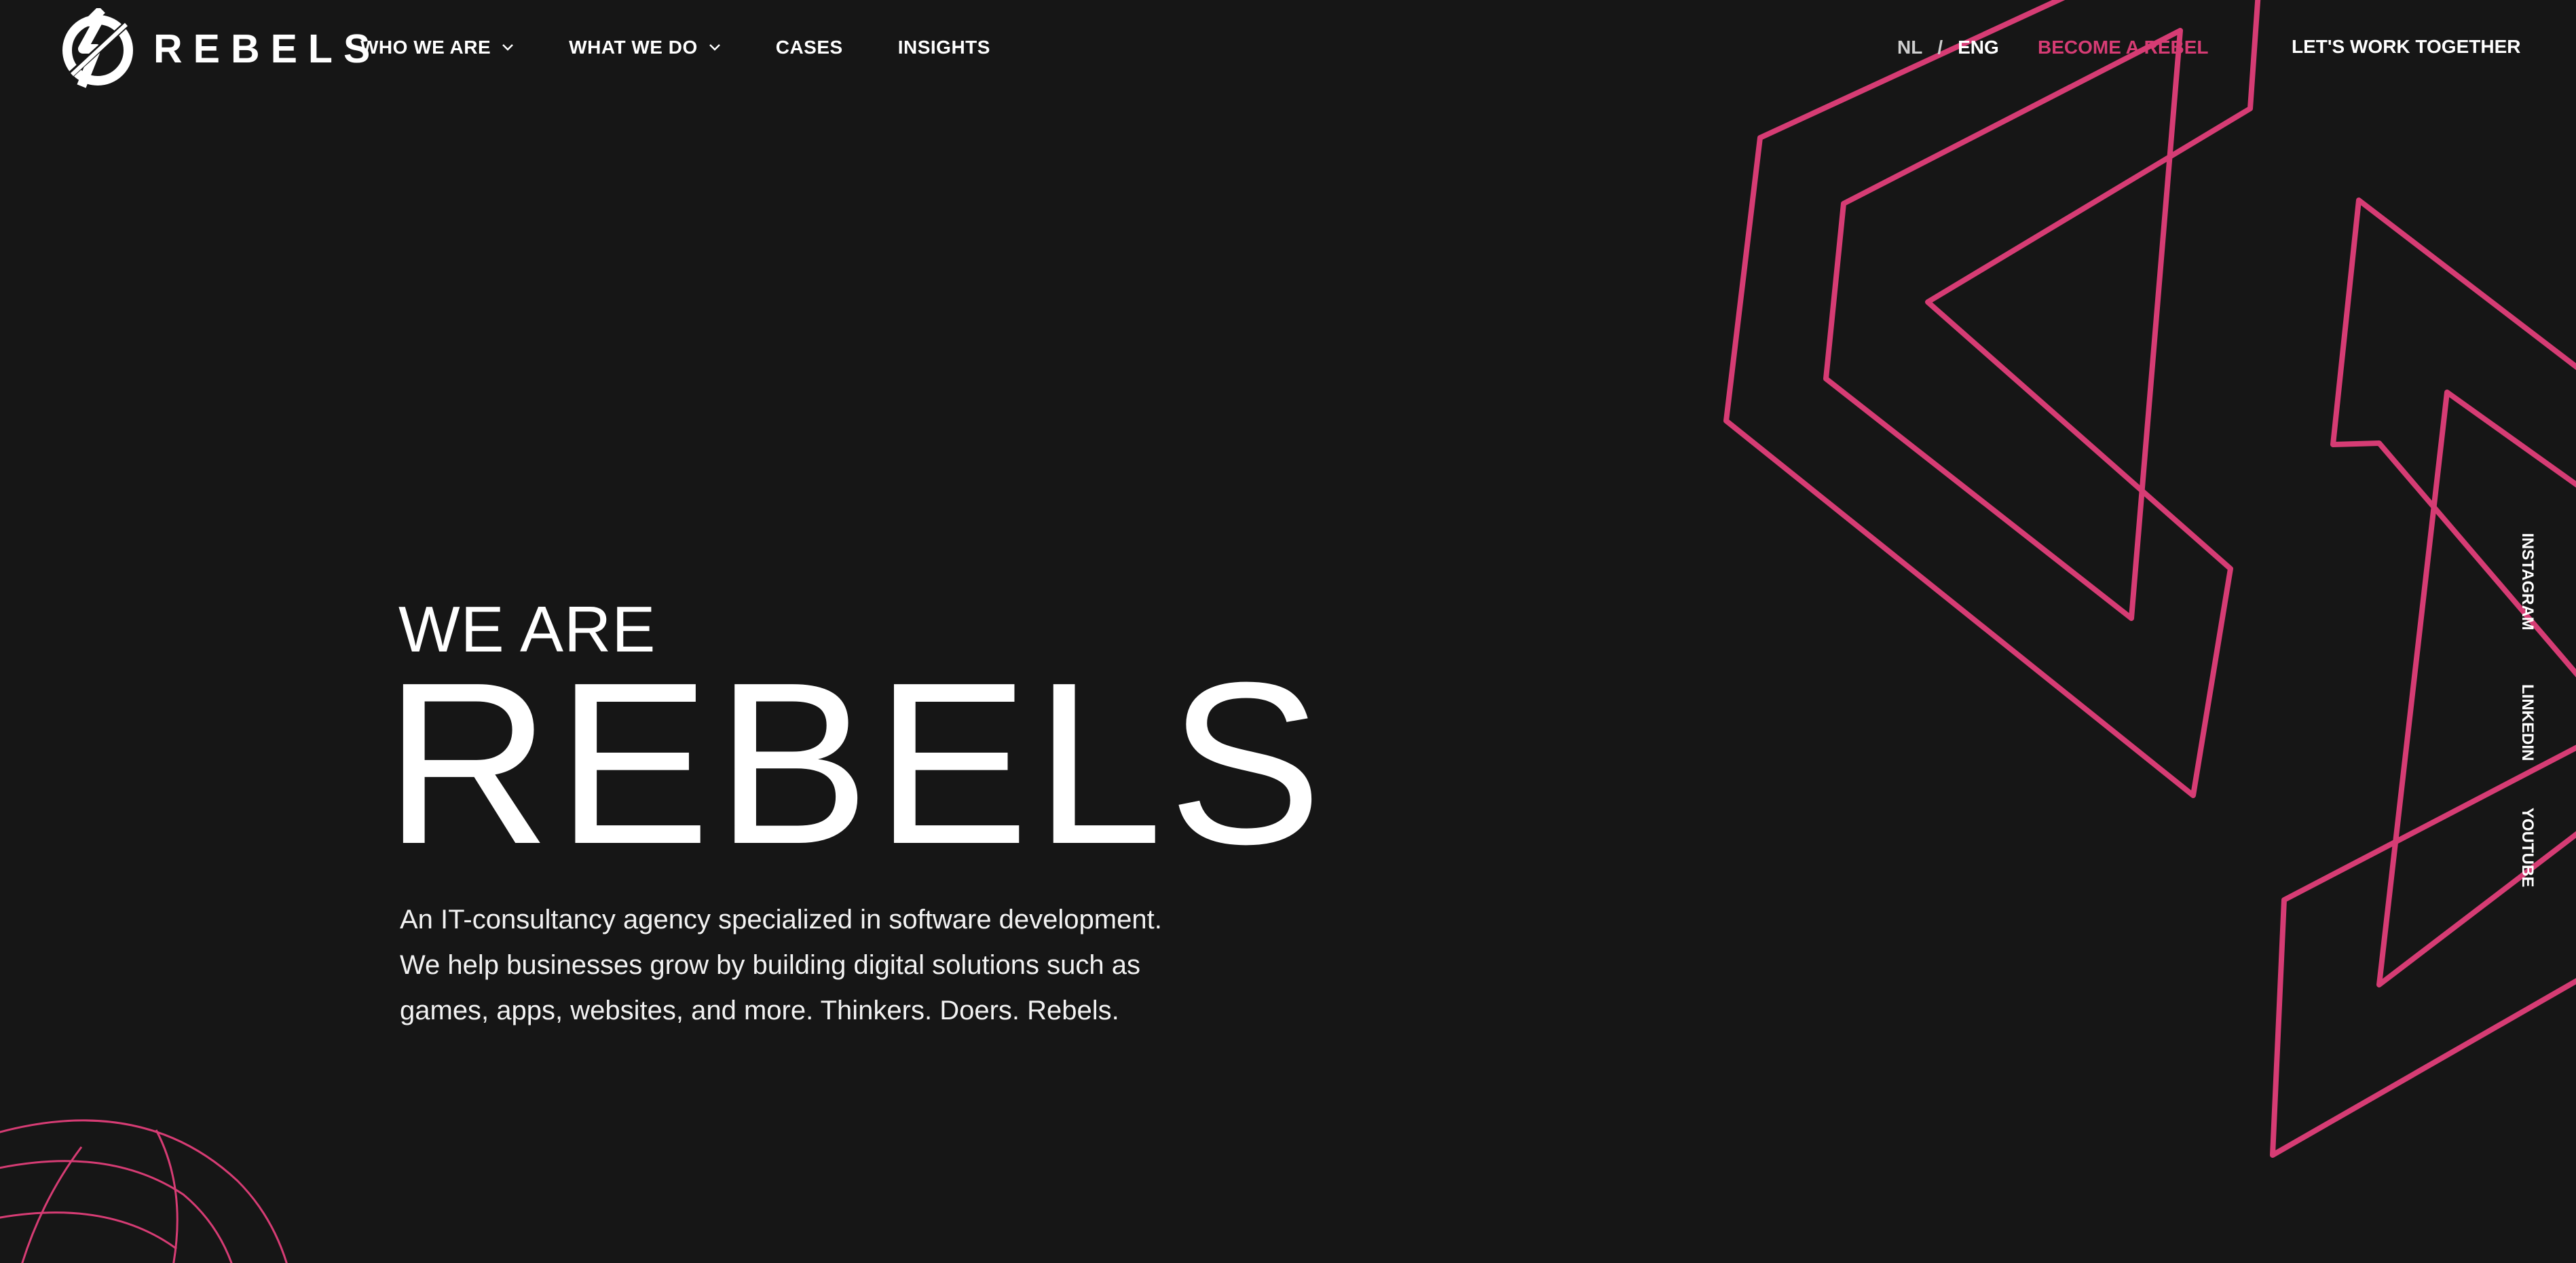  Describe the element at coordinates (634, 47) in the screenshot. I see `nav-what-we-do-label: WHAT WE DO` at that location.